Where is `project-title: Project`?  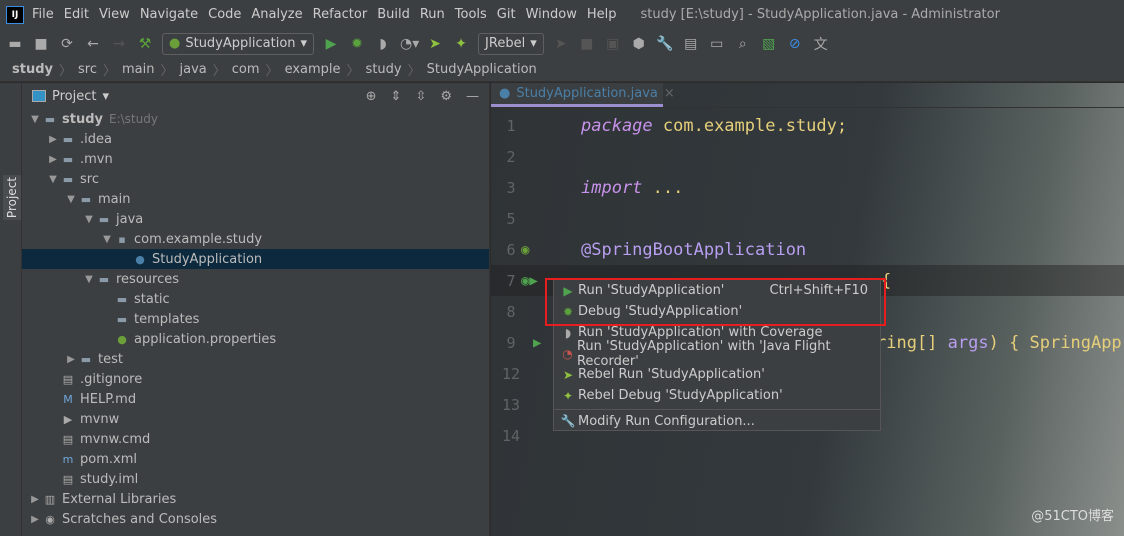 project-title: Project is located at coordinates (74, 96).